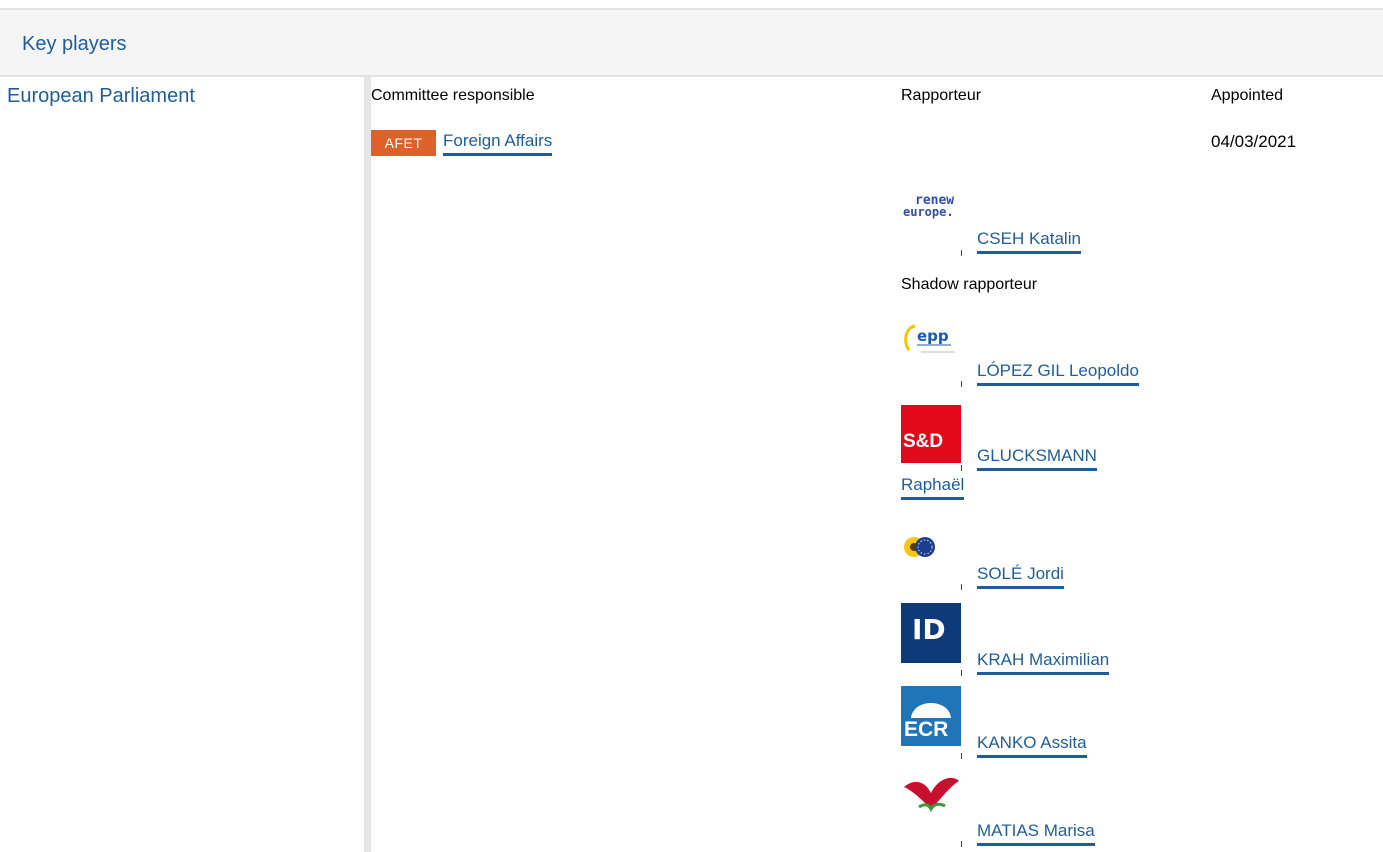  What do you see at coordinates (101, 96) in the screenshot?
I see `institution-name: European Parliament` at bounding box center [101, 96].